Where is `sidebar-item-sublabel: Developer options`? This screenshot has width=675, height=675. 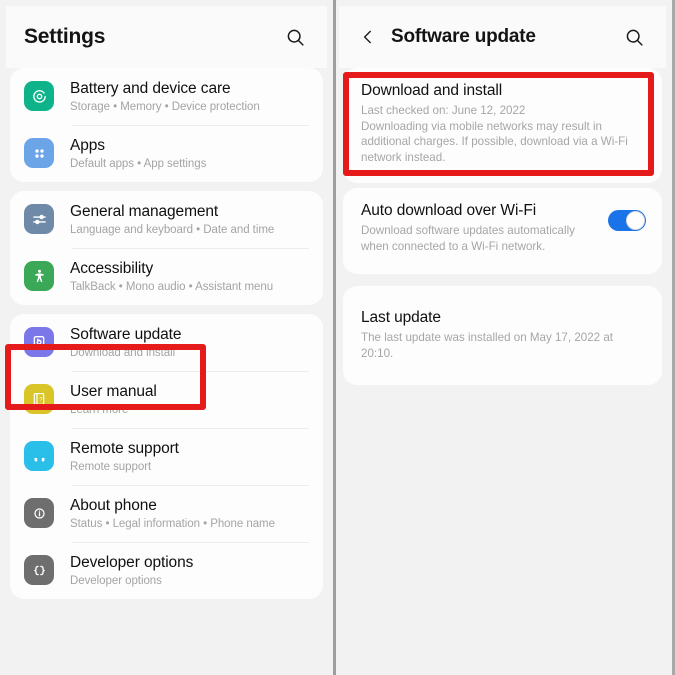
sidebar-item-sublabel: Developer options is located at coordinates (116, 581).